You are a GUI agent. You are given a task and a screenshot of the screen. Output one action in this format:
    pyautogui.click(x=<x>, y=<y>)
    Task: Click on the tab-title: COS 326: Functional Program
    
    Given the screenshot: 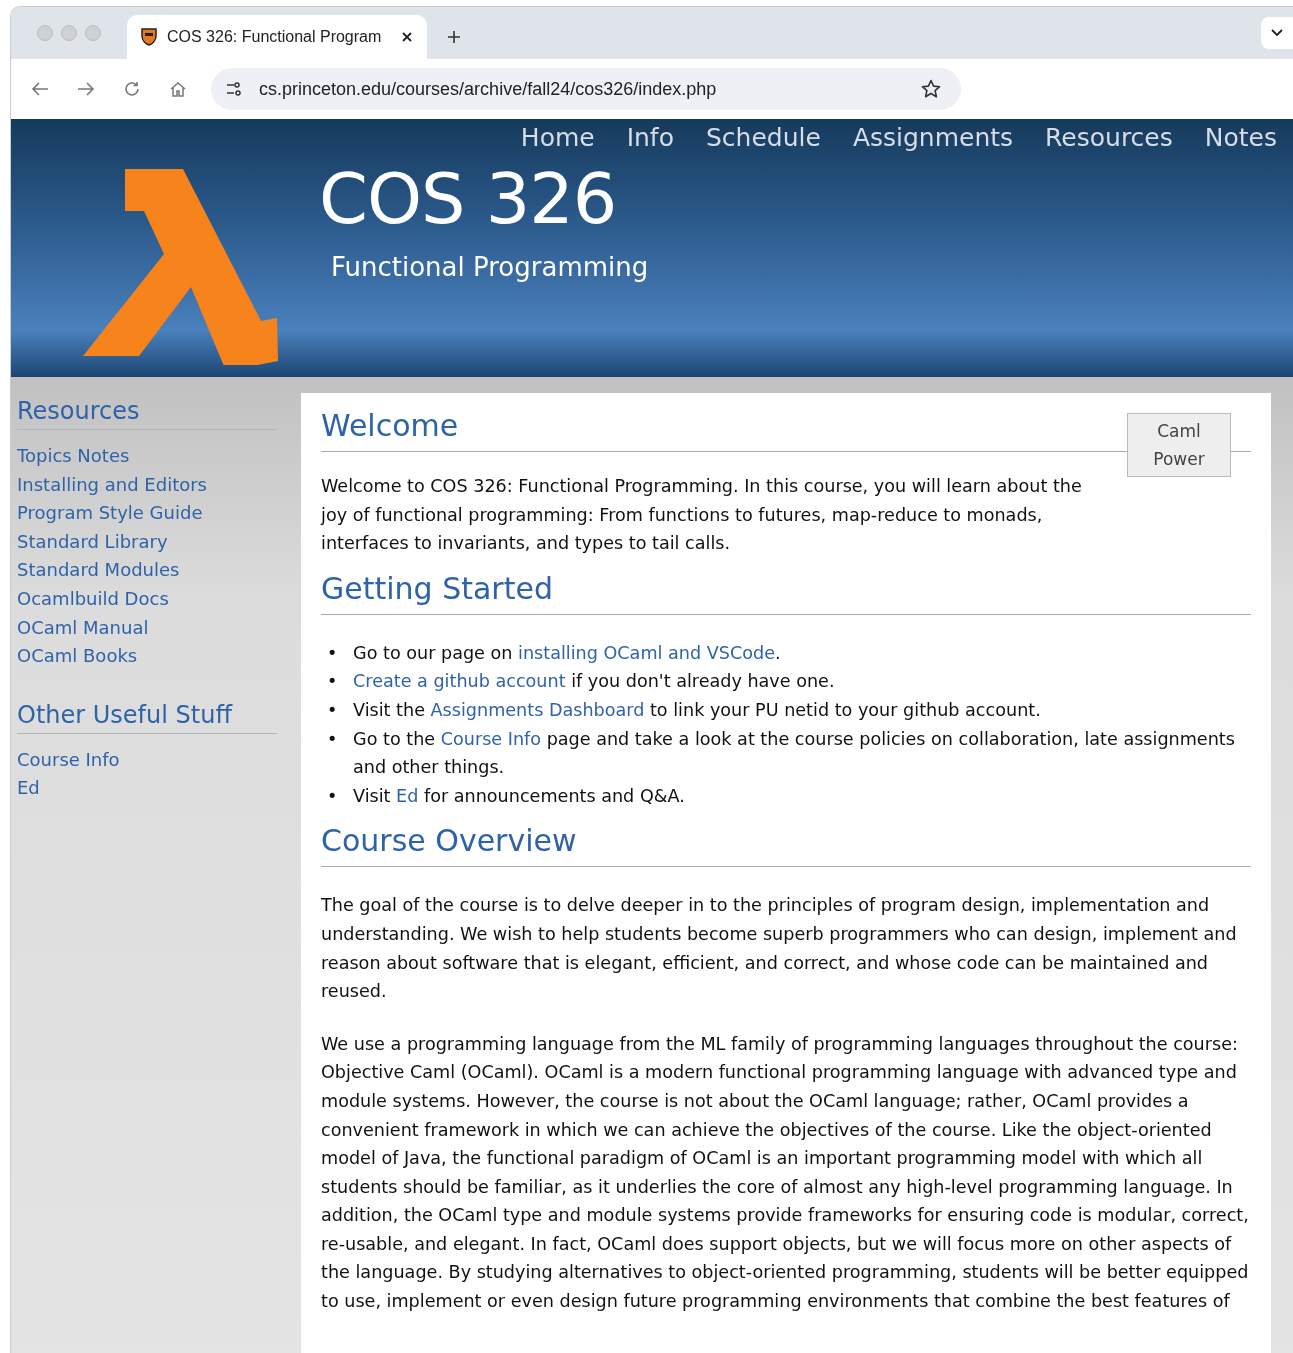 What is the action you would take?
    pyautogui.click(x=275, y=37)
    